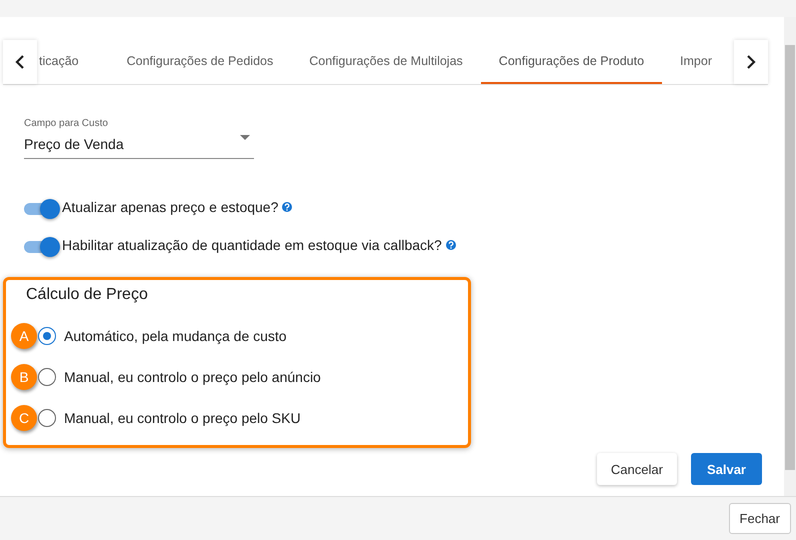  What do you see at coordinates (139, 138) in the screenshot?
I see `cost-field-select: Campo para Custo Preço de Venda` at bounding box center [139, 138].